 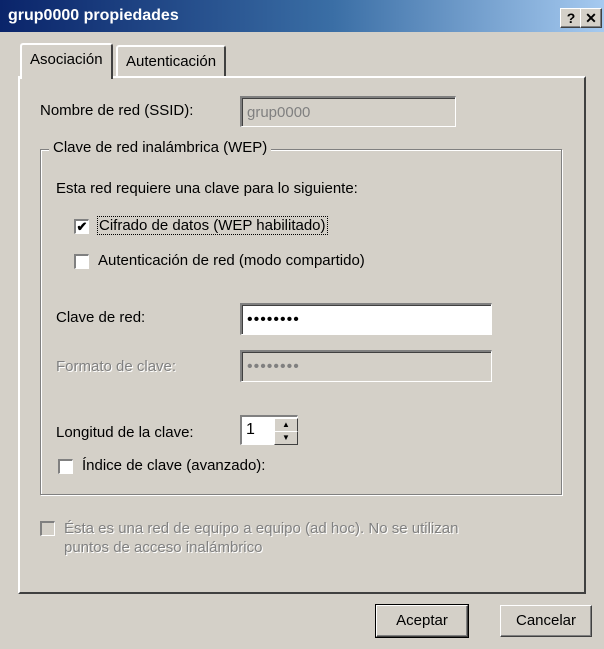 What do you see at coordinates (366, 366) in the screenshot?
I see `key-format-field: ••••••••` at bounding box center [366, 366].